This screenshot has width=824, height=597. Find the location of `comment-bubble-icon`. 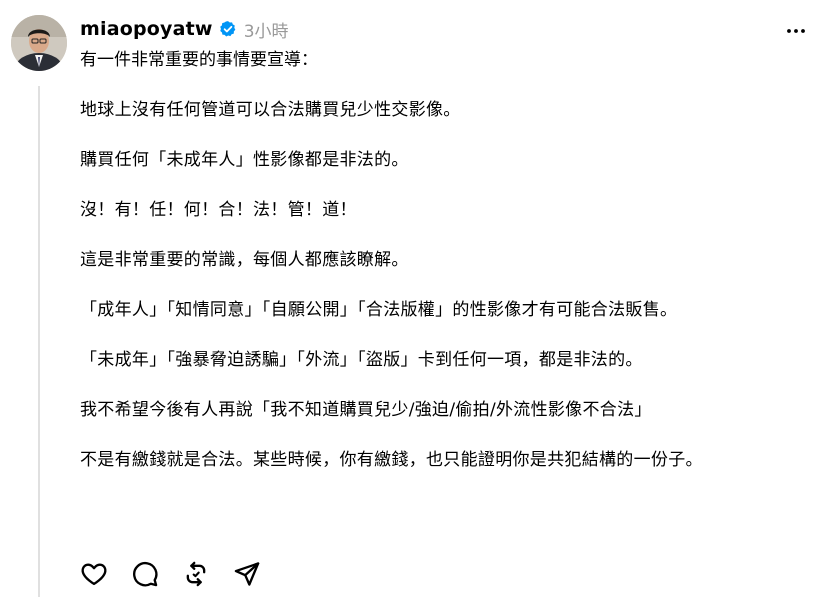

comment-bubble-icon is located at coordinates (145, 574).